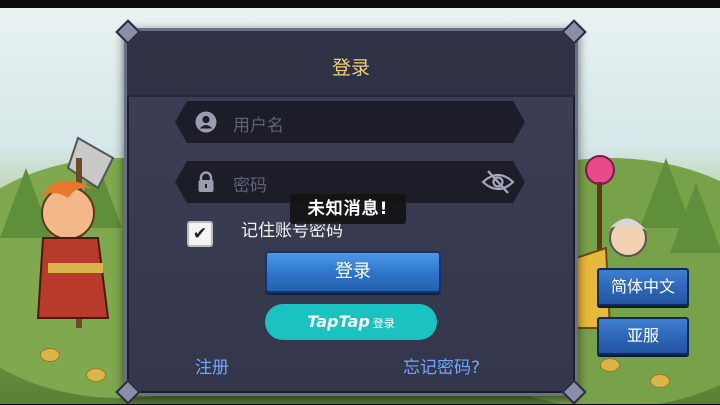  I want to click on username-placeholder: 用户名, so click(258, 126).